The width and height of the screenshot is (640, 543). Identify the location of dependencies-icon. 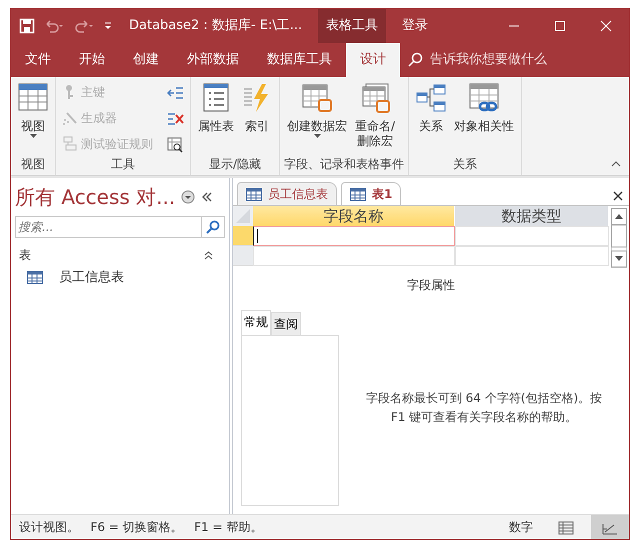
(484, 98).